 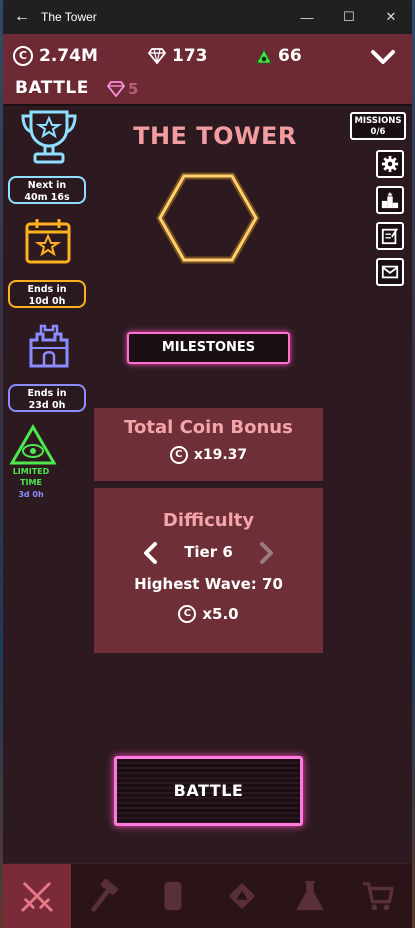 I want to click on castle-timer-label: Ends in, so click(x=47, y=393).